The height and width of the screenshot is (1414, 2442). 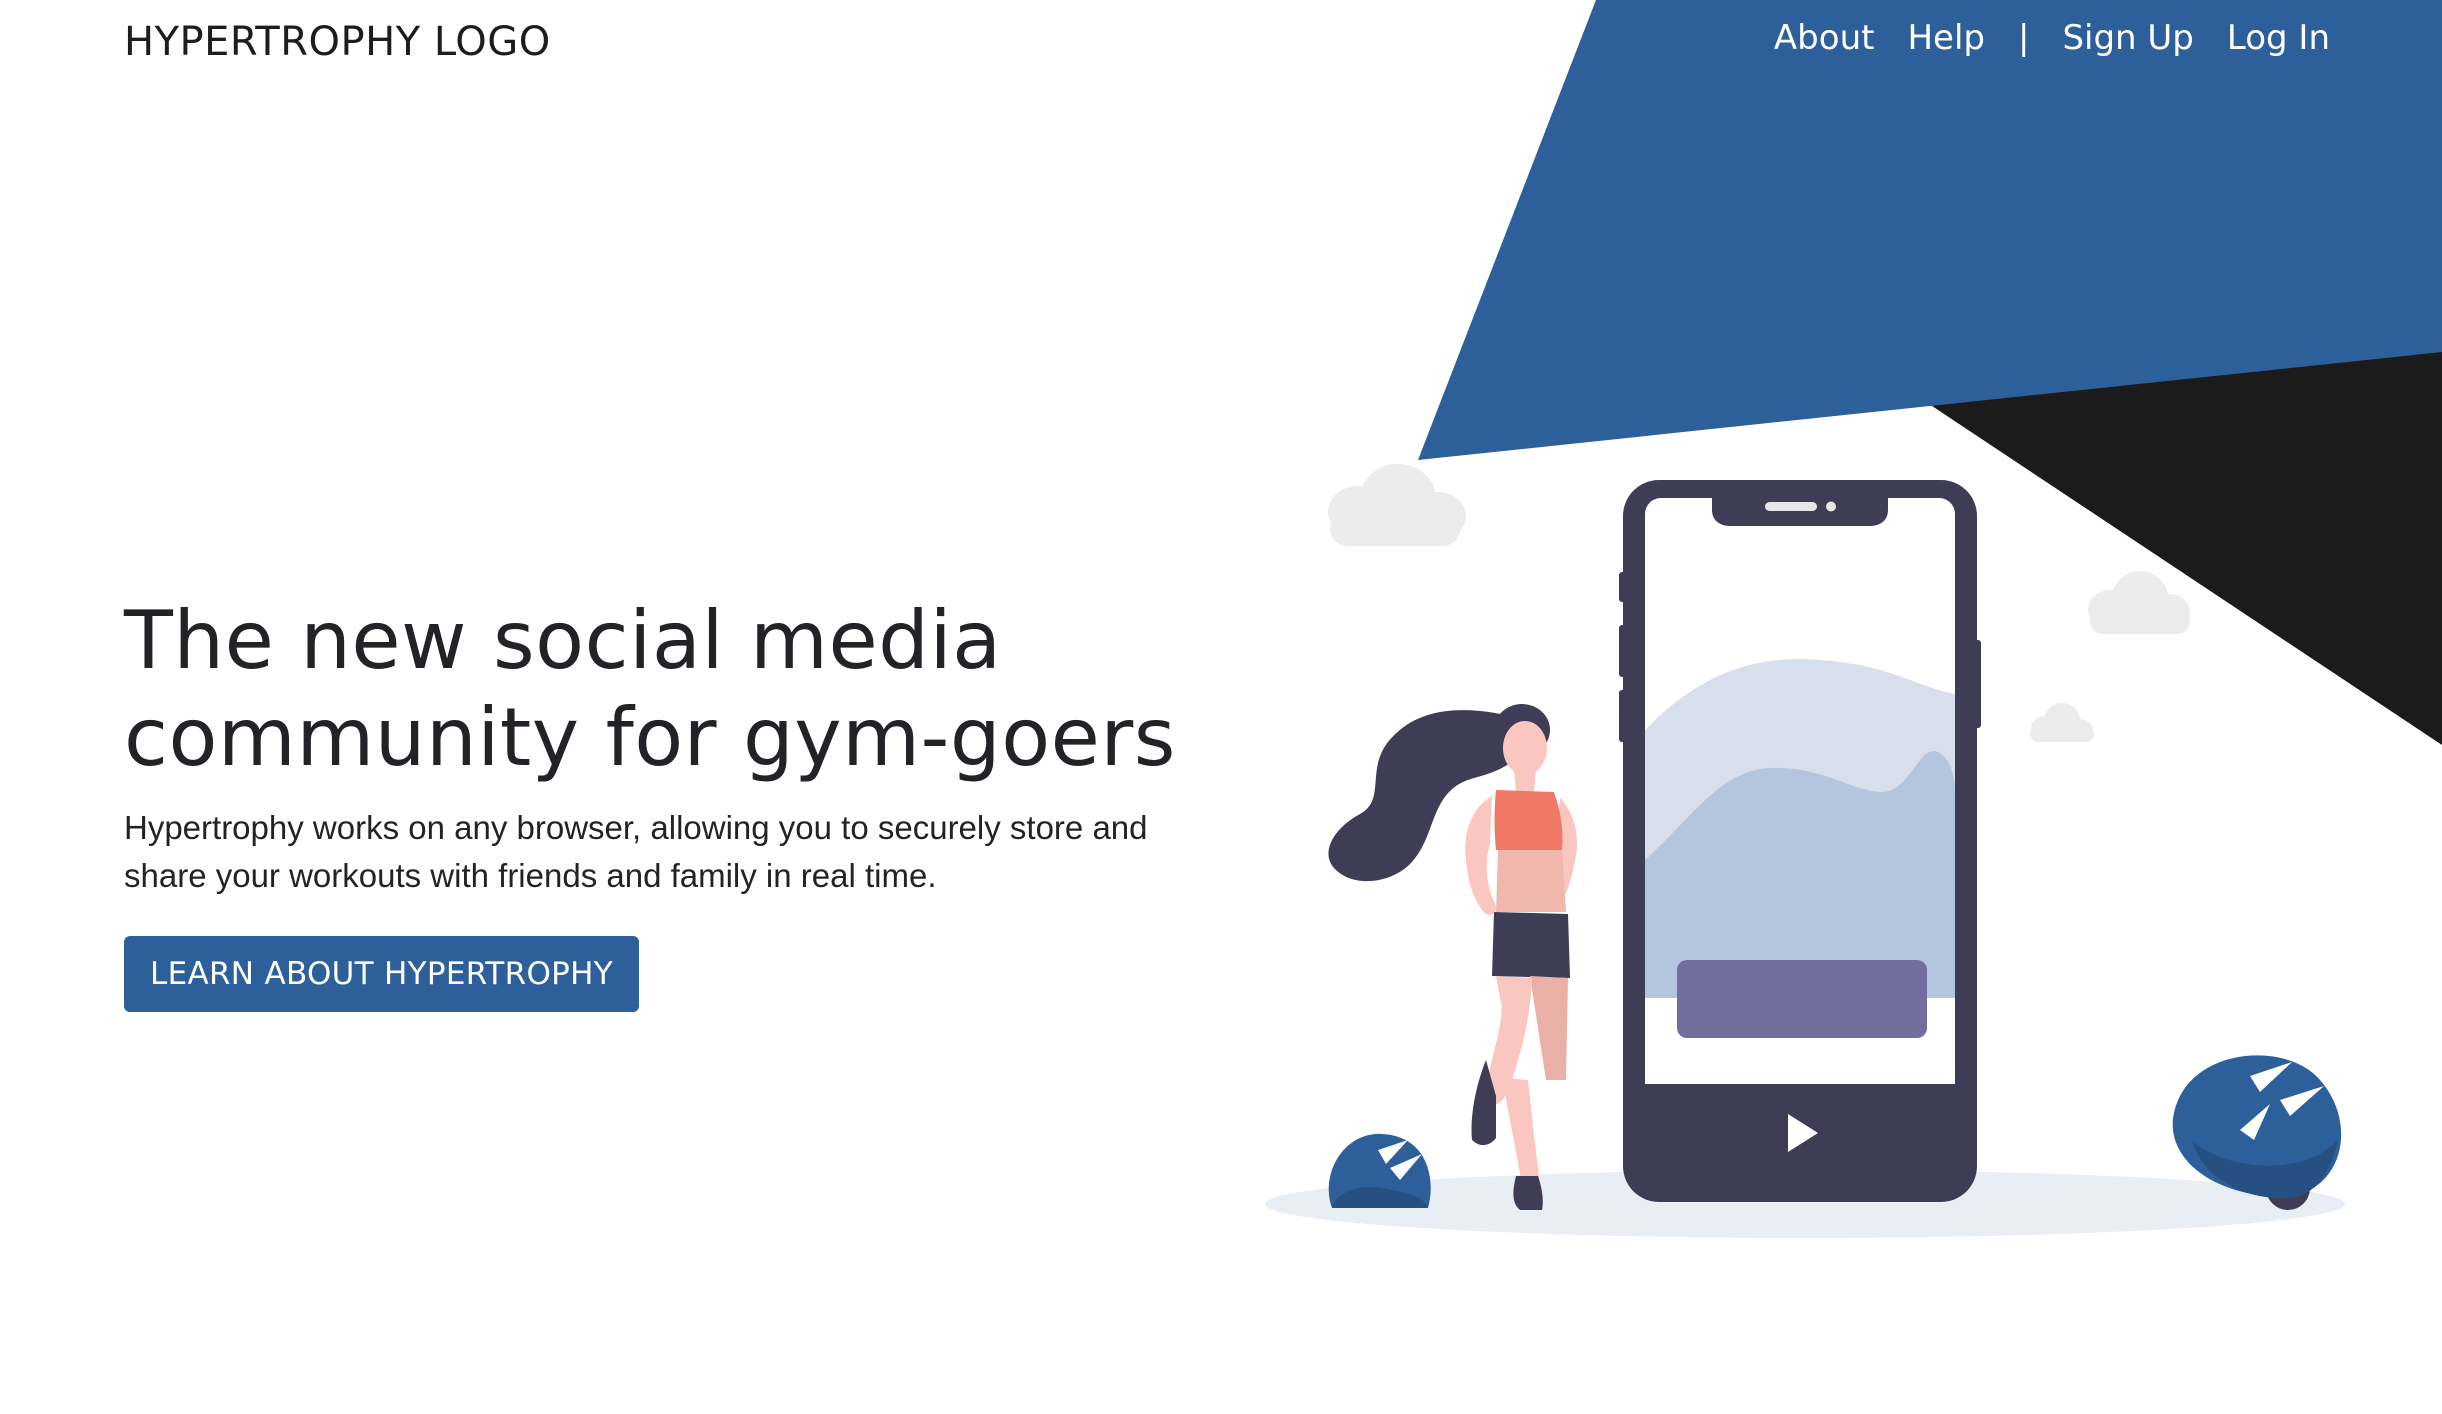 What do you see at coordinates (1800, 841) in the screenshot?
I see `phone-illustration` at bounding box center [1800, 841].